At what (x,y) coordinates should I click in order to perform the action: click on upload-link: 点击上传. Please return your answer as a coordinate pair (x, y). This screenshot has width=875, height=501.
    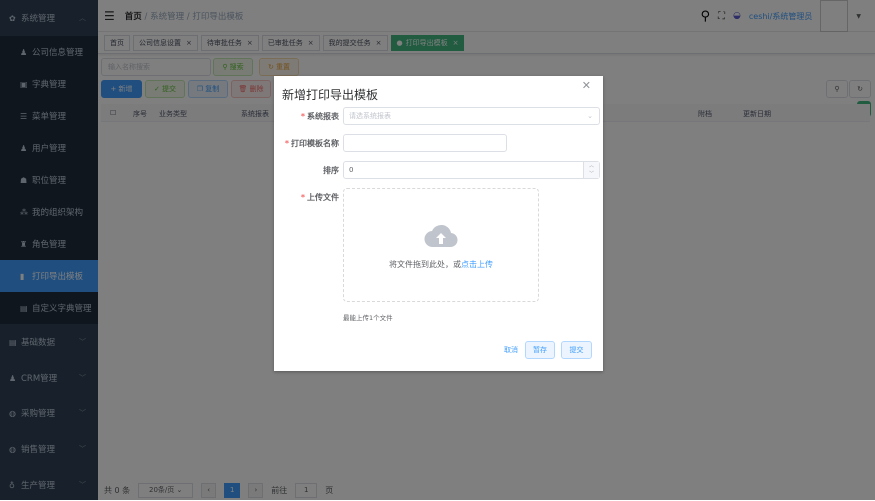
    Looking at the image, I should click on (477, 264).